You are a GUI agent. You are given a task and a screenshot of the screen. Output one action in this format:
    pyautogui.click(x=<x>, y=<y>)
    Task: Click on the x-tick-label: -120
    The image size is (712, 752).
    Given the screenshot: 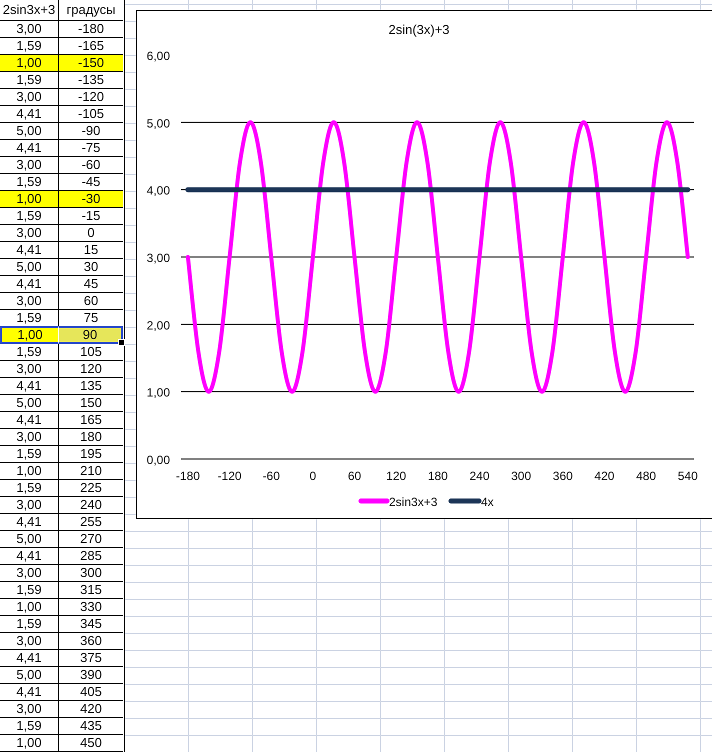 What is the action you would take?
    pyautogui.click(x=230, y=476)
    